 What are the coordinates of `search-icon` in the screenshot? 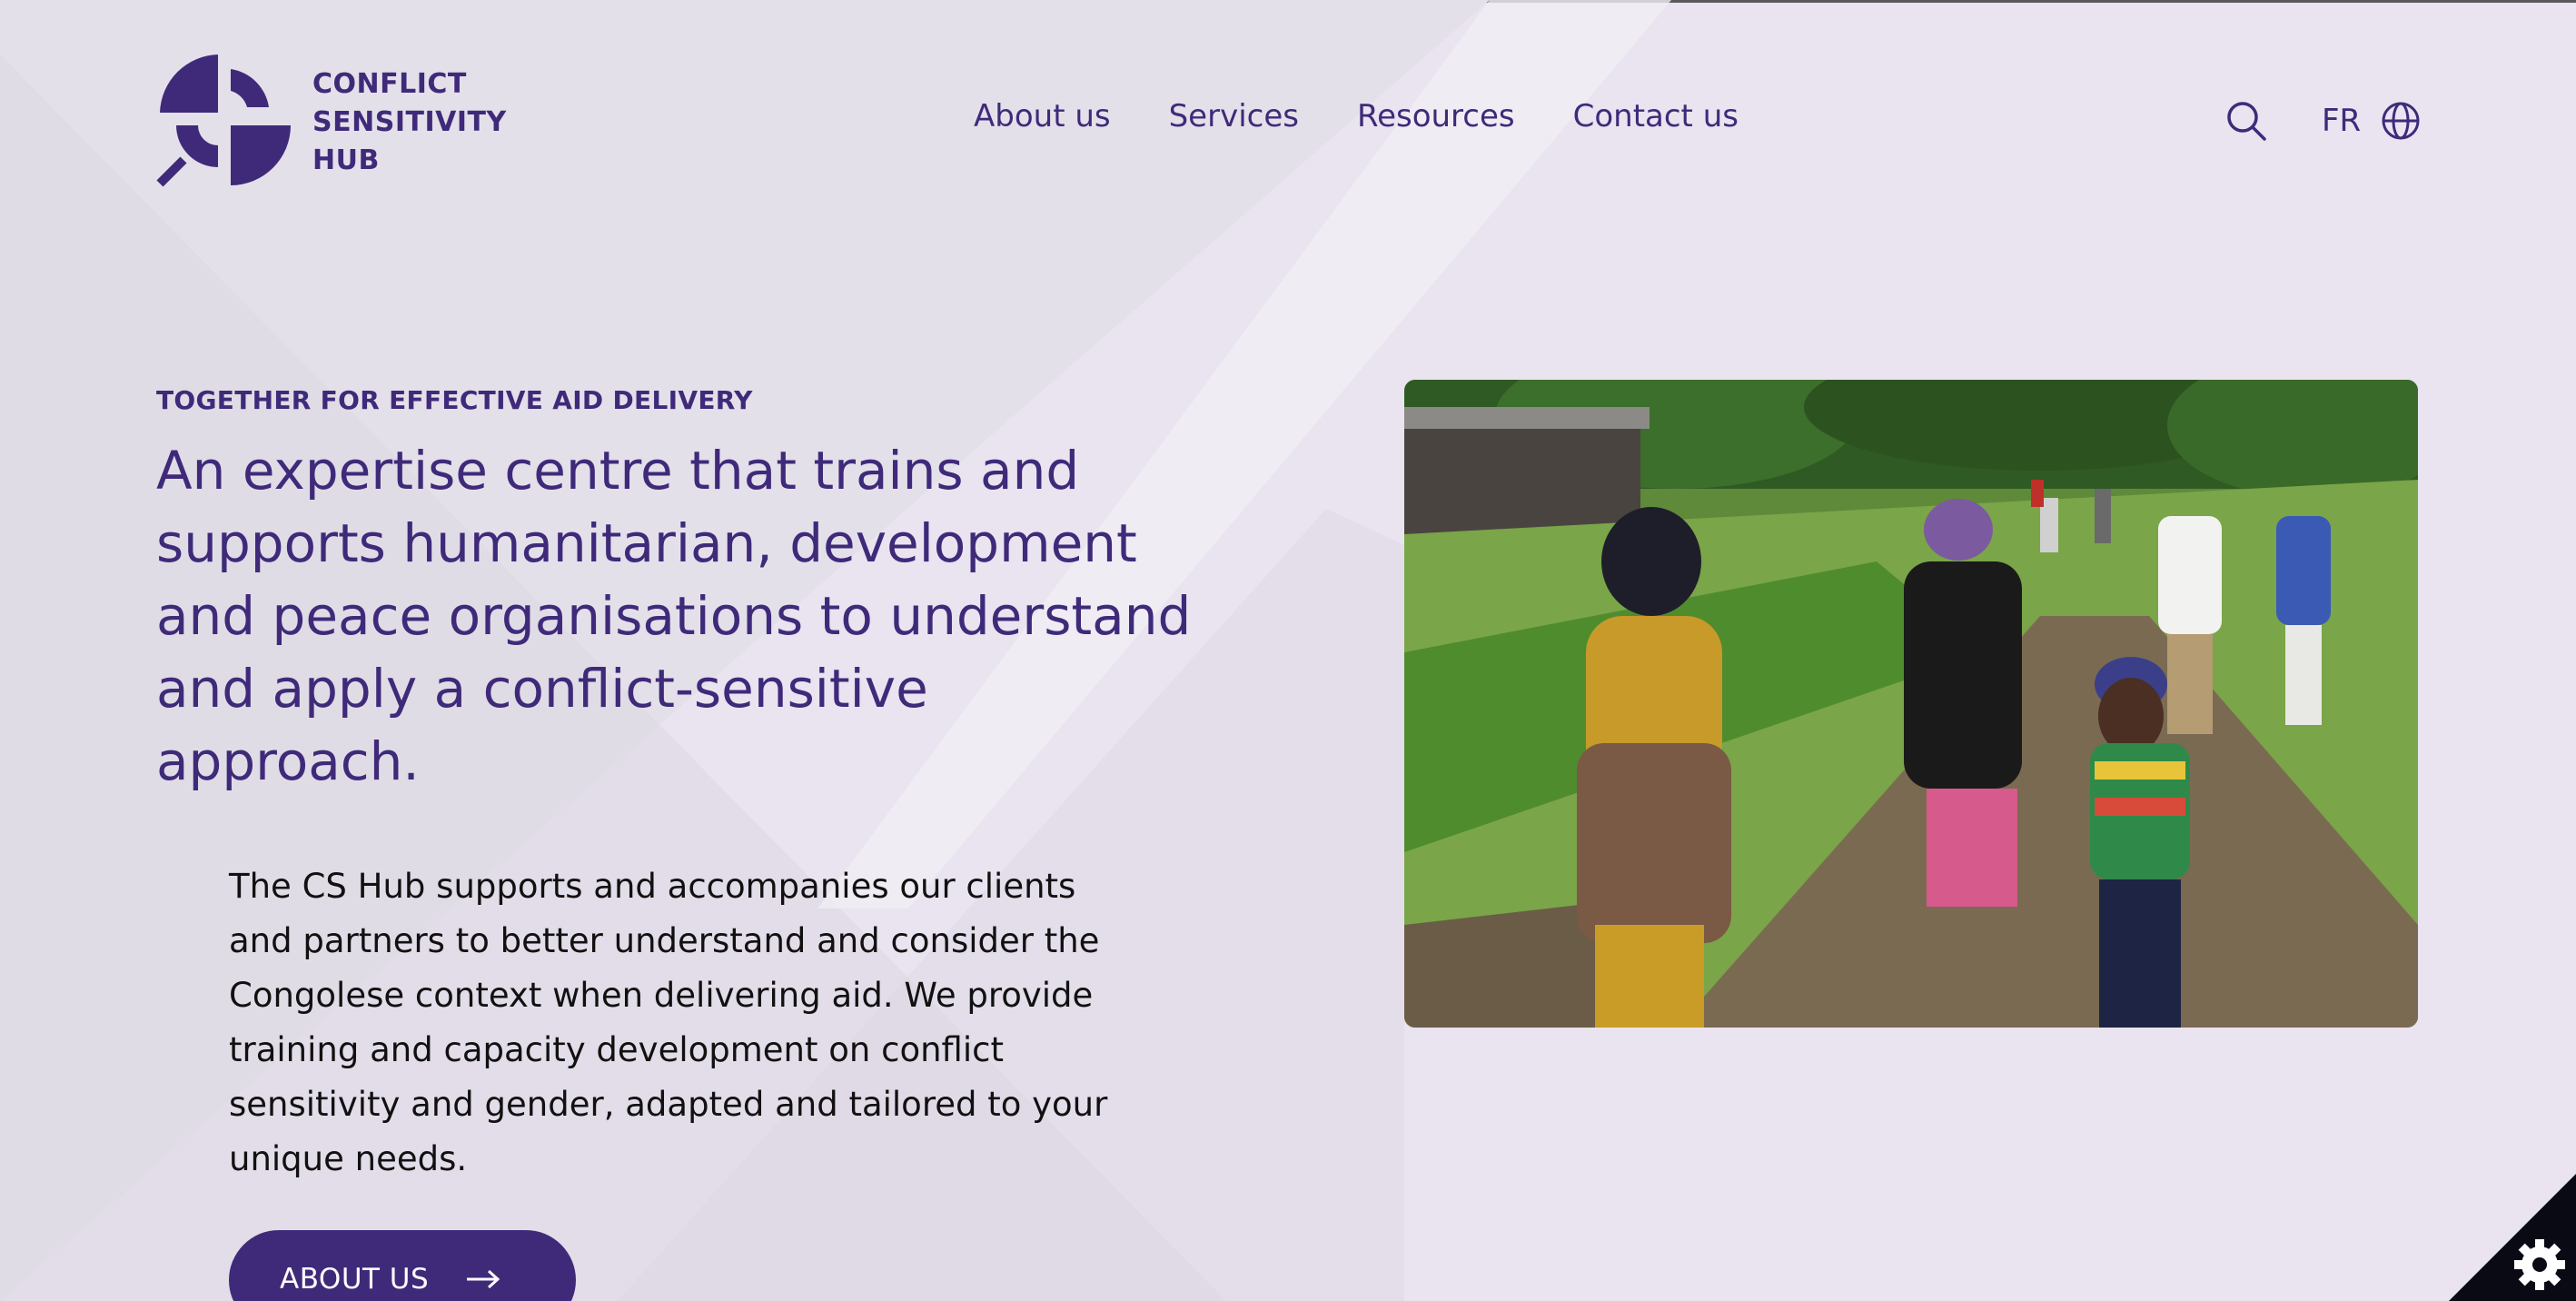 It's located at (2246, 121).